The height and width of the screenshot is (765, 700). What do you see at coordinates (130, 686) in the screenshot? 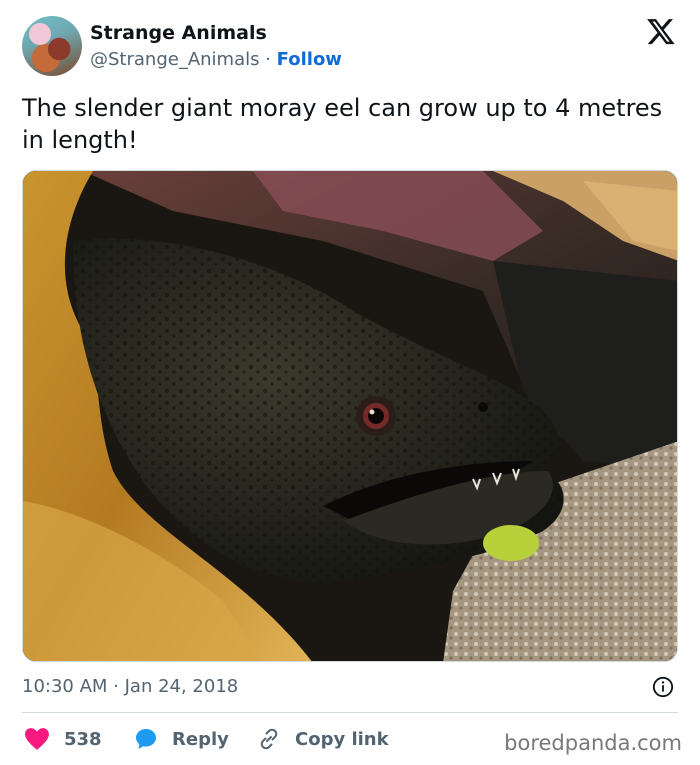
I see `tweet-timestamp: 10:30 AM · Jan 24, 2018` at bounding box center [130, 686].